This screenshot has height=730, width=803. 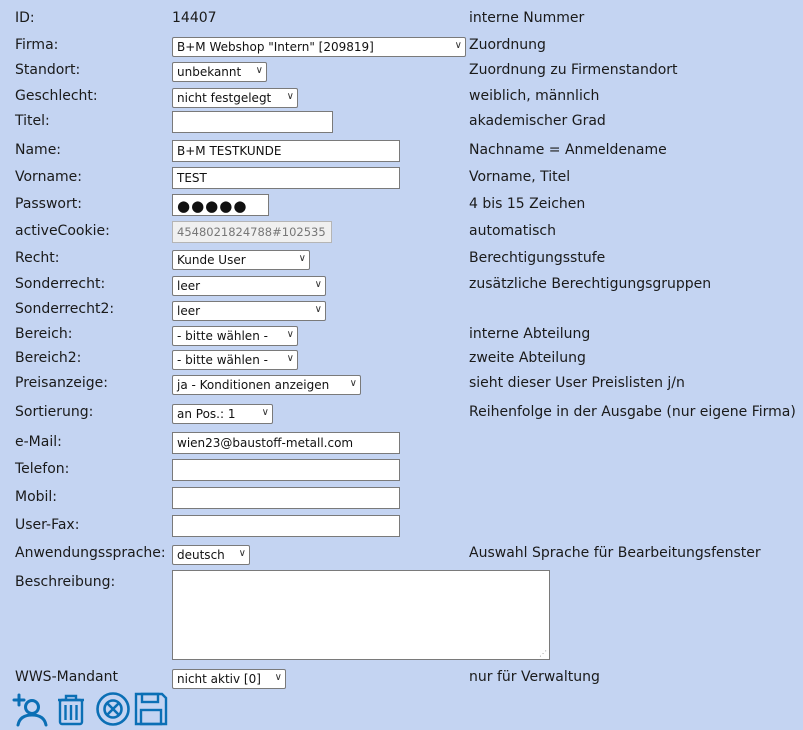 I want to click on label-recht: Recht:, so click(x=37, y=258).